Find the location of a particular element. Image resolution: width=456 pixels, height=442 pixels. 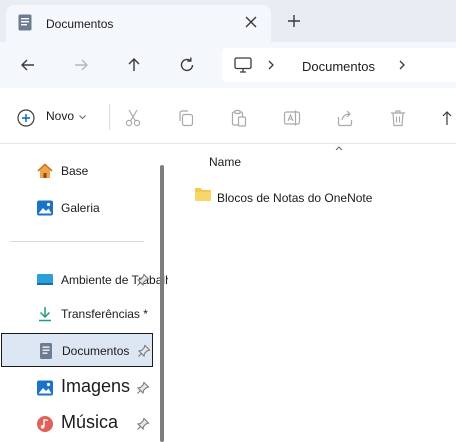

sidebar-item-music: Música is located at coordinates (77, 424).